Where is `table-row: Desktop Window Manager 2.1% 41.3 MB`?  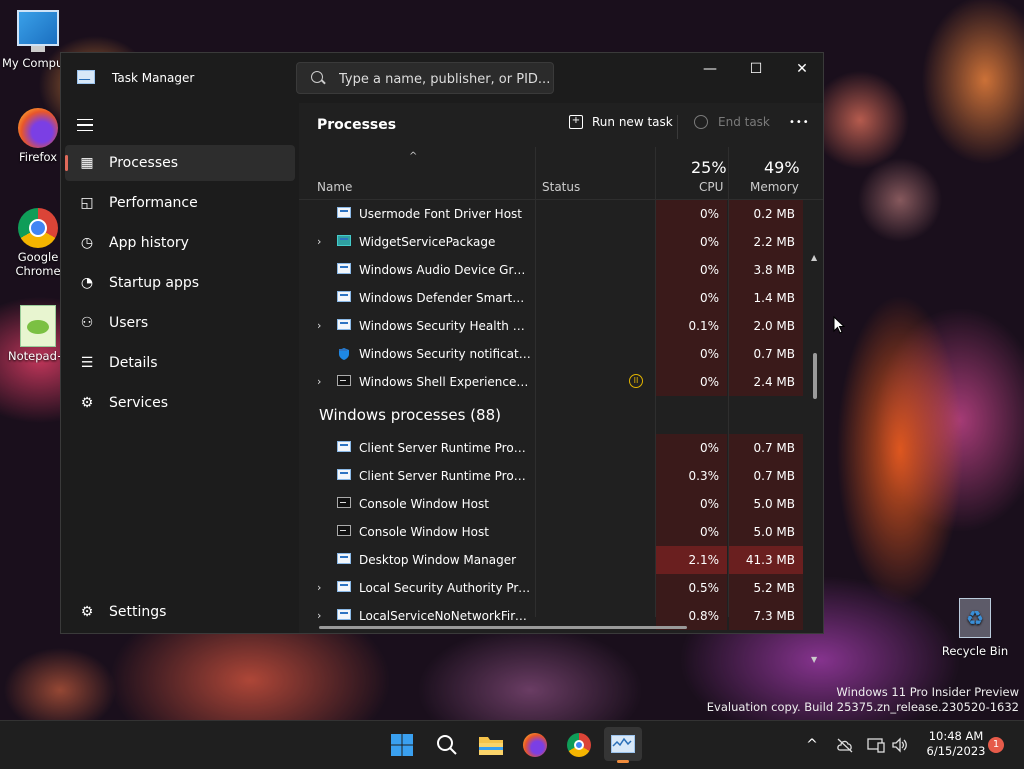
table-row: Desktop Window Manager 2.1% 41.3 MB is located at coordinates (552, 560).